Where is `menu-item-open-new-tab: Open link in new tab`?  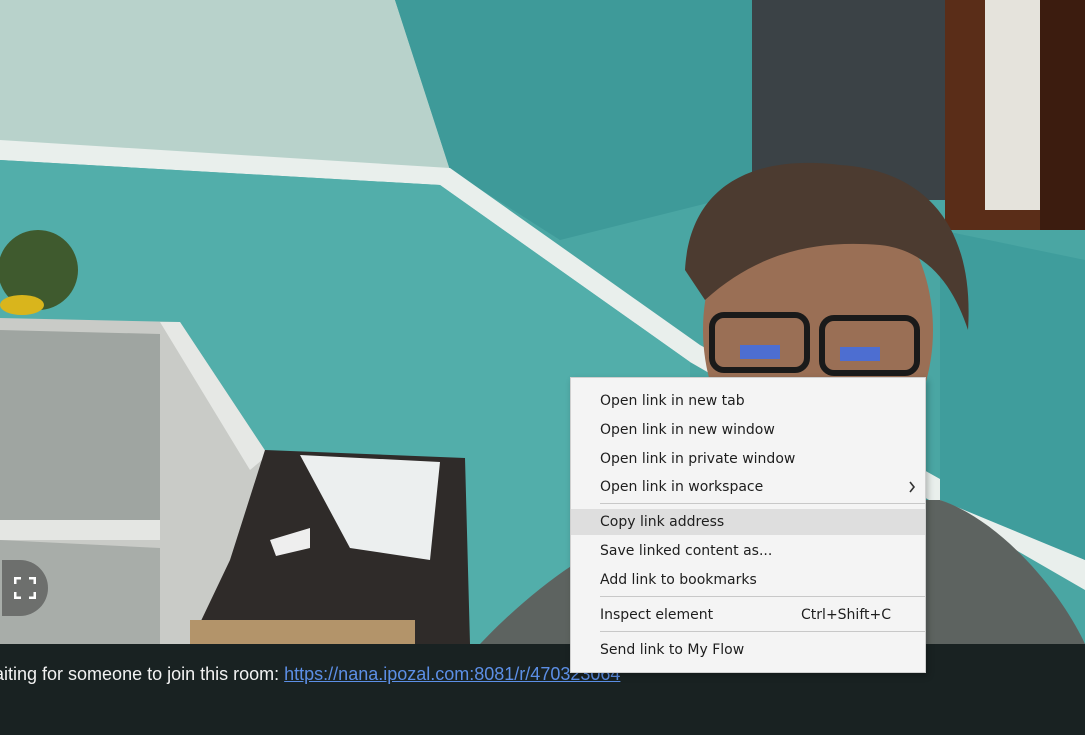 menu-item-open-new-tab: Open link in new tab is located at coordinates (748, 401).